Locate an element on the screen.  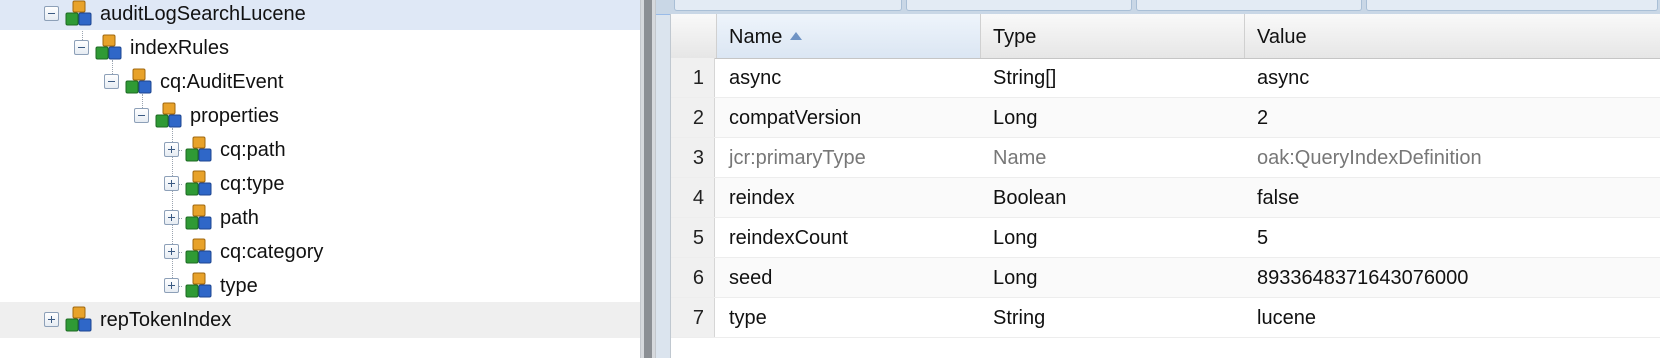
property-name: jcr:primaryType is located at coordinates (849, 157).